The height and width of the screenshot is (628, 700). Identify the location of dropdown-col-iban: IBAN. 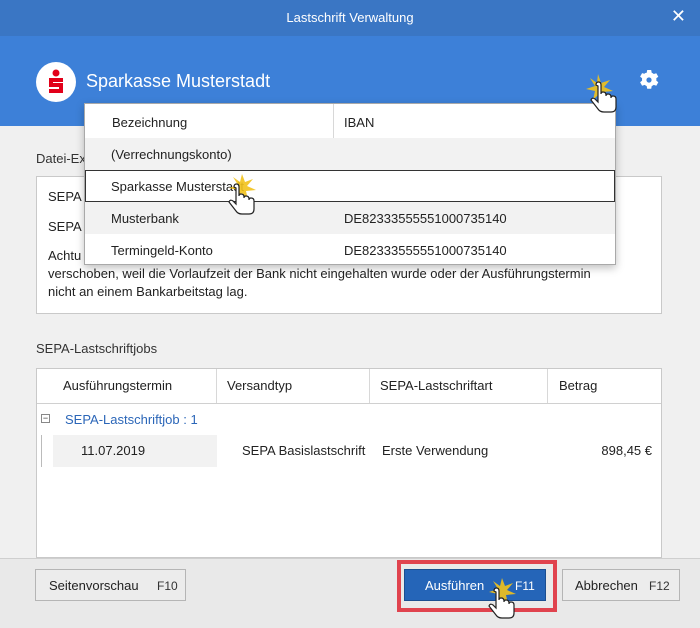
(359, 122).